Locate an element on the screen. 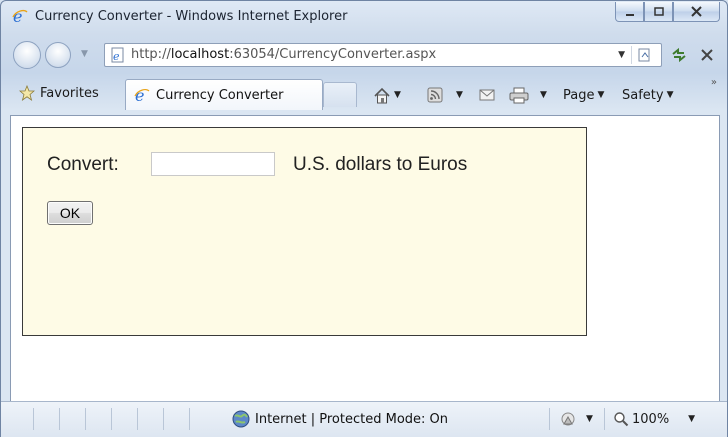 Image resolution: width=728 pixels, height=437 pixels. zoom-level: 100% is located at coordinates (651, 419).